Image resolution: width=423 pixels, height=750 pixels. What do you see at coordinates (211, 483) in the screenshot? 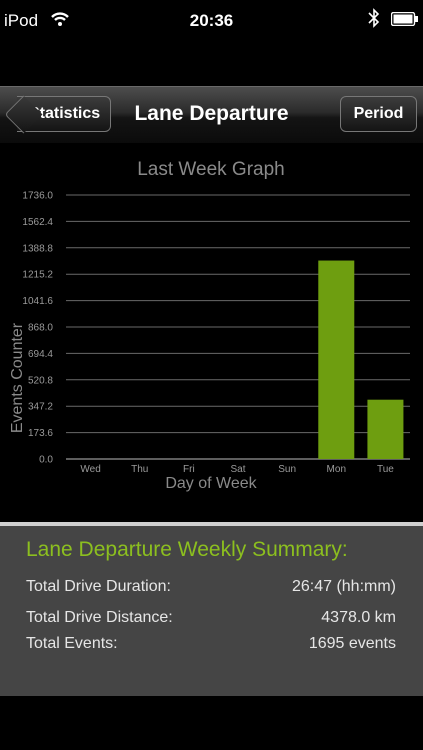
I see `x-axis-label: Day of Week` at bounding box center [211, 483].